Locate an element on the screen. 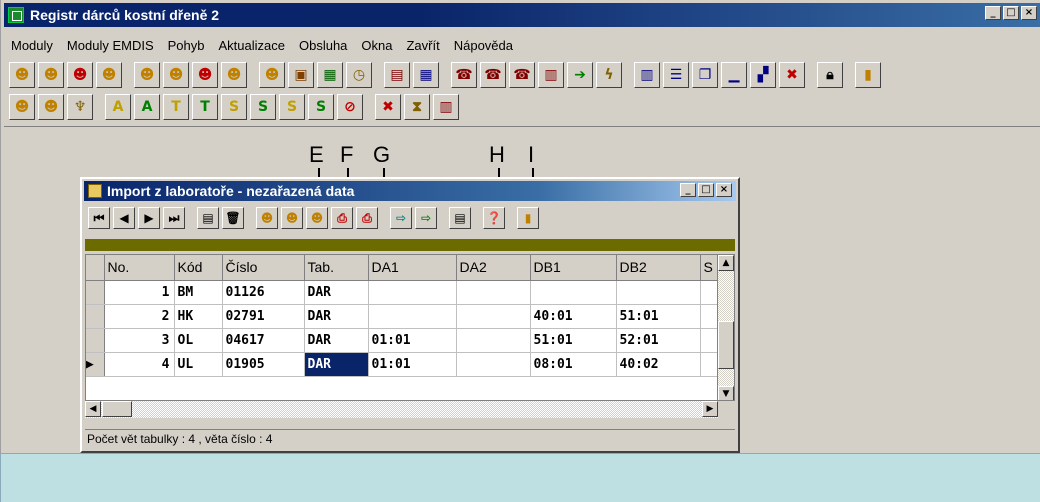 This screenshot has width=1040, height=502. cell-cislo: 02791 is located at coordinates (263, 316).